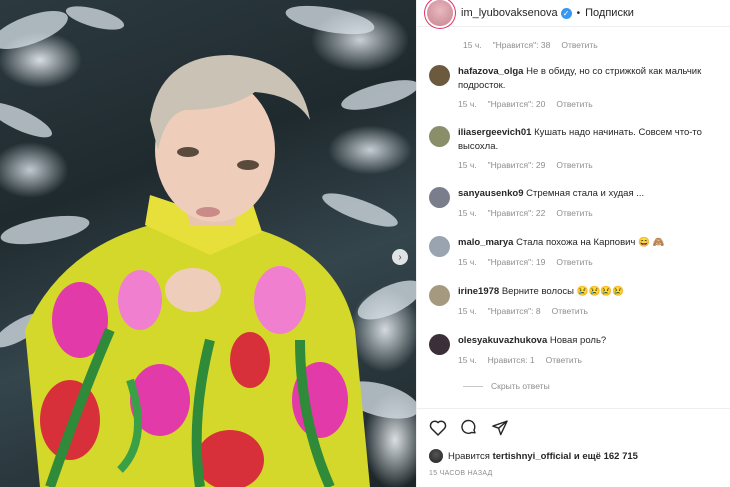 This screenshot has height=487, width=730. Describe the element at coordinates (473, 386) in the screenshot. I see `replies-divider` at that location.